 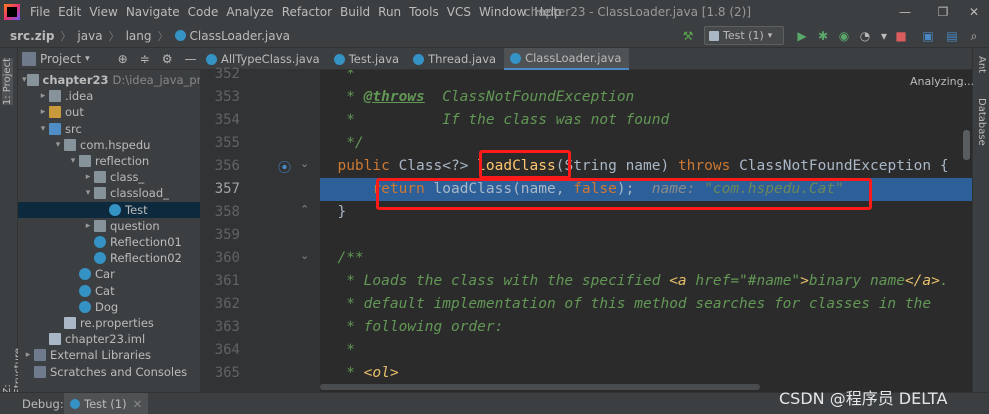 What do you see at coordinates (105, 290) in the screenshot?
I see `tree-item-label: Cat` at bounding box center [105, 290].